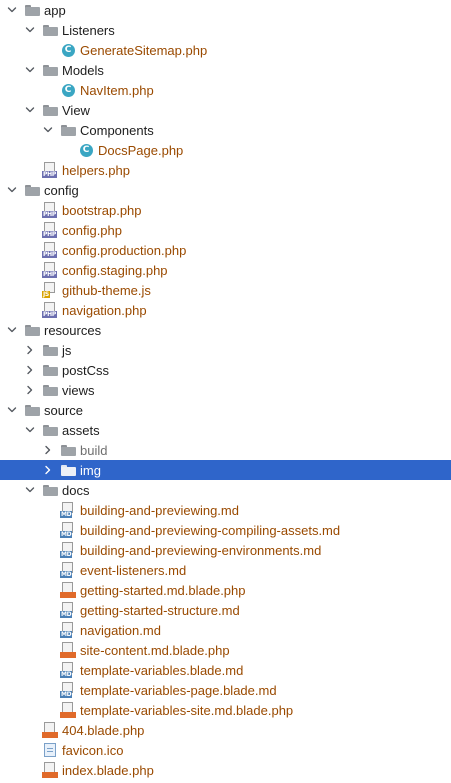 The image size is (451, 783). What do you see at coordinates (225, 430) in the screenshot?
I see `tree-folder-assets: assets` at bounding box center [225, 430].